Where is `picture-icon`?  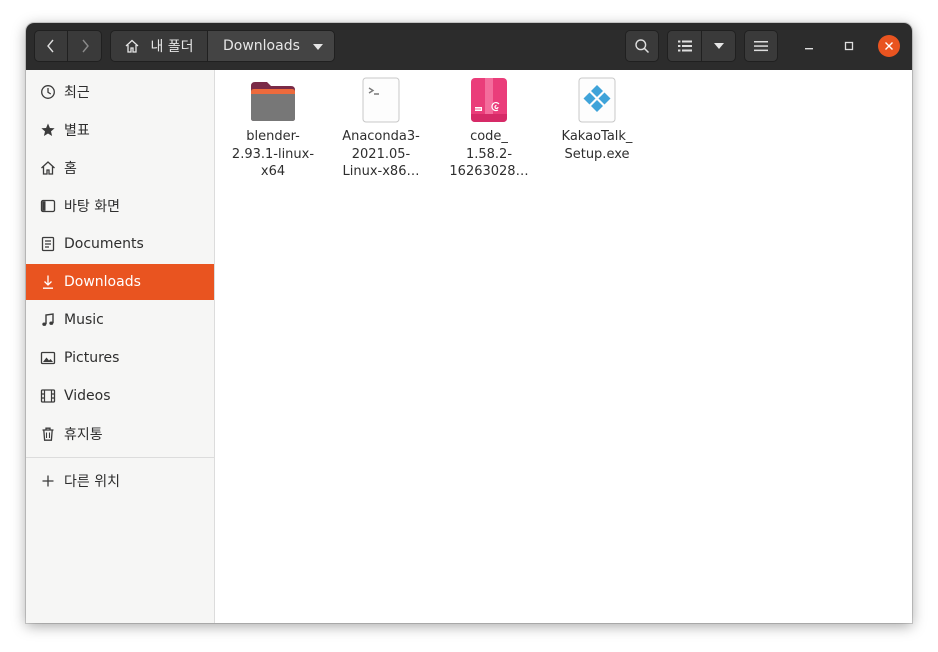
picture-icon is located at coordinates (48, 358).